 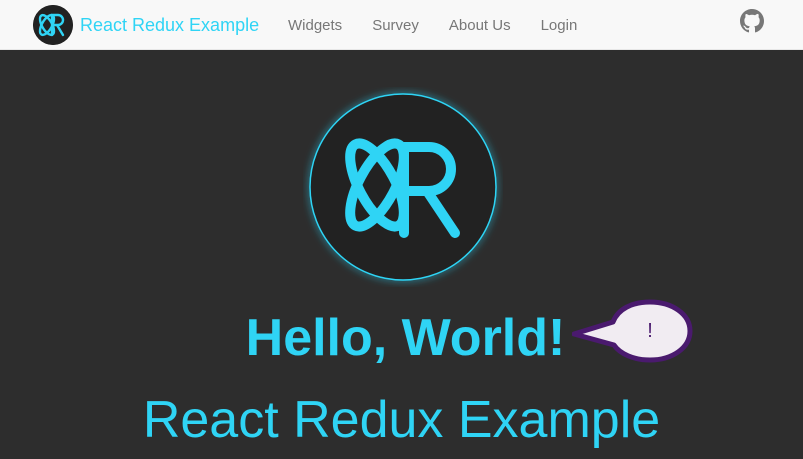 What do you see at coordinates (752, 21) in the screenshot?
I see `github-icon` at bounding box center [752, 21].